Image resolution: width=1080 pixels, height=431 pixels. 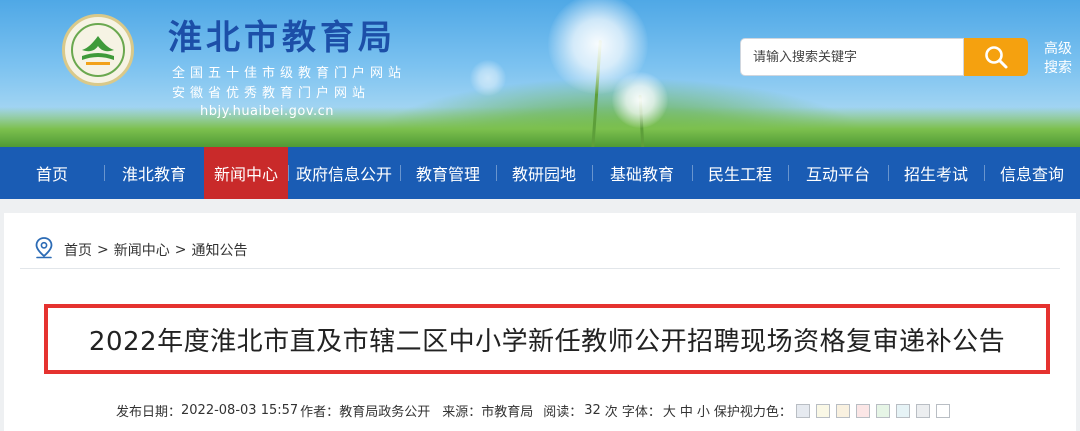 I want to click on site-domain: hbjy.huaibei.gov.cn, so click(x=267, y=111).